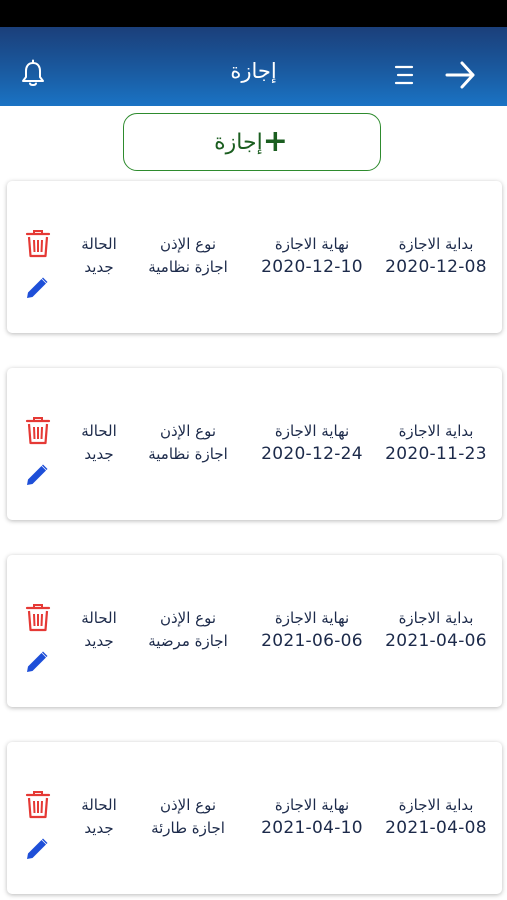 This screenshot has width=507, height=900. I want to click on start-date-column: بداية الاجازة 2021-04-08, so click(436, 817).